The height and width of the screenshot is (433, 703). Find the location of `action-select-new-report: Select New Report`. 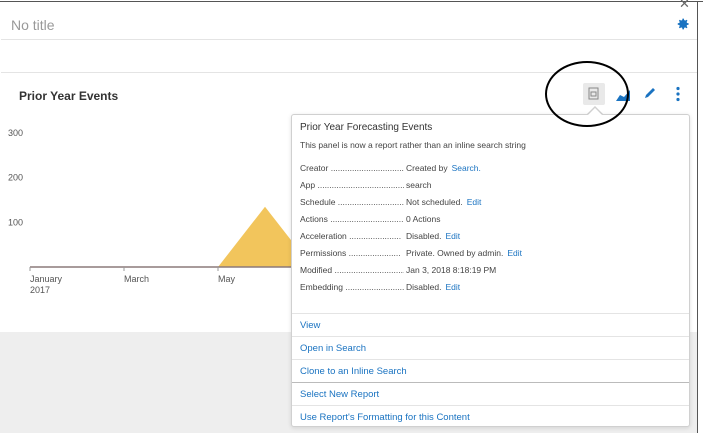

action-select-new-report: Select New Report is located at coordinates (490, 393).